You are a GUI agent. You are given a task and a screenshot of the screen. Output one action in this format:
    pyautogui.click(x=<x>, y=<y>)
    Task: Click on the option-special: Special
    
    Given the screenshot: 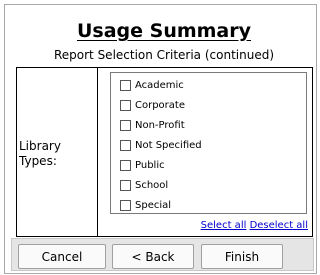 What is the action you would take?
    pyautogui.click(x=210, y=205)
    